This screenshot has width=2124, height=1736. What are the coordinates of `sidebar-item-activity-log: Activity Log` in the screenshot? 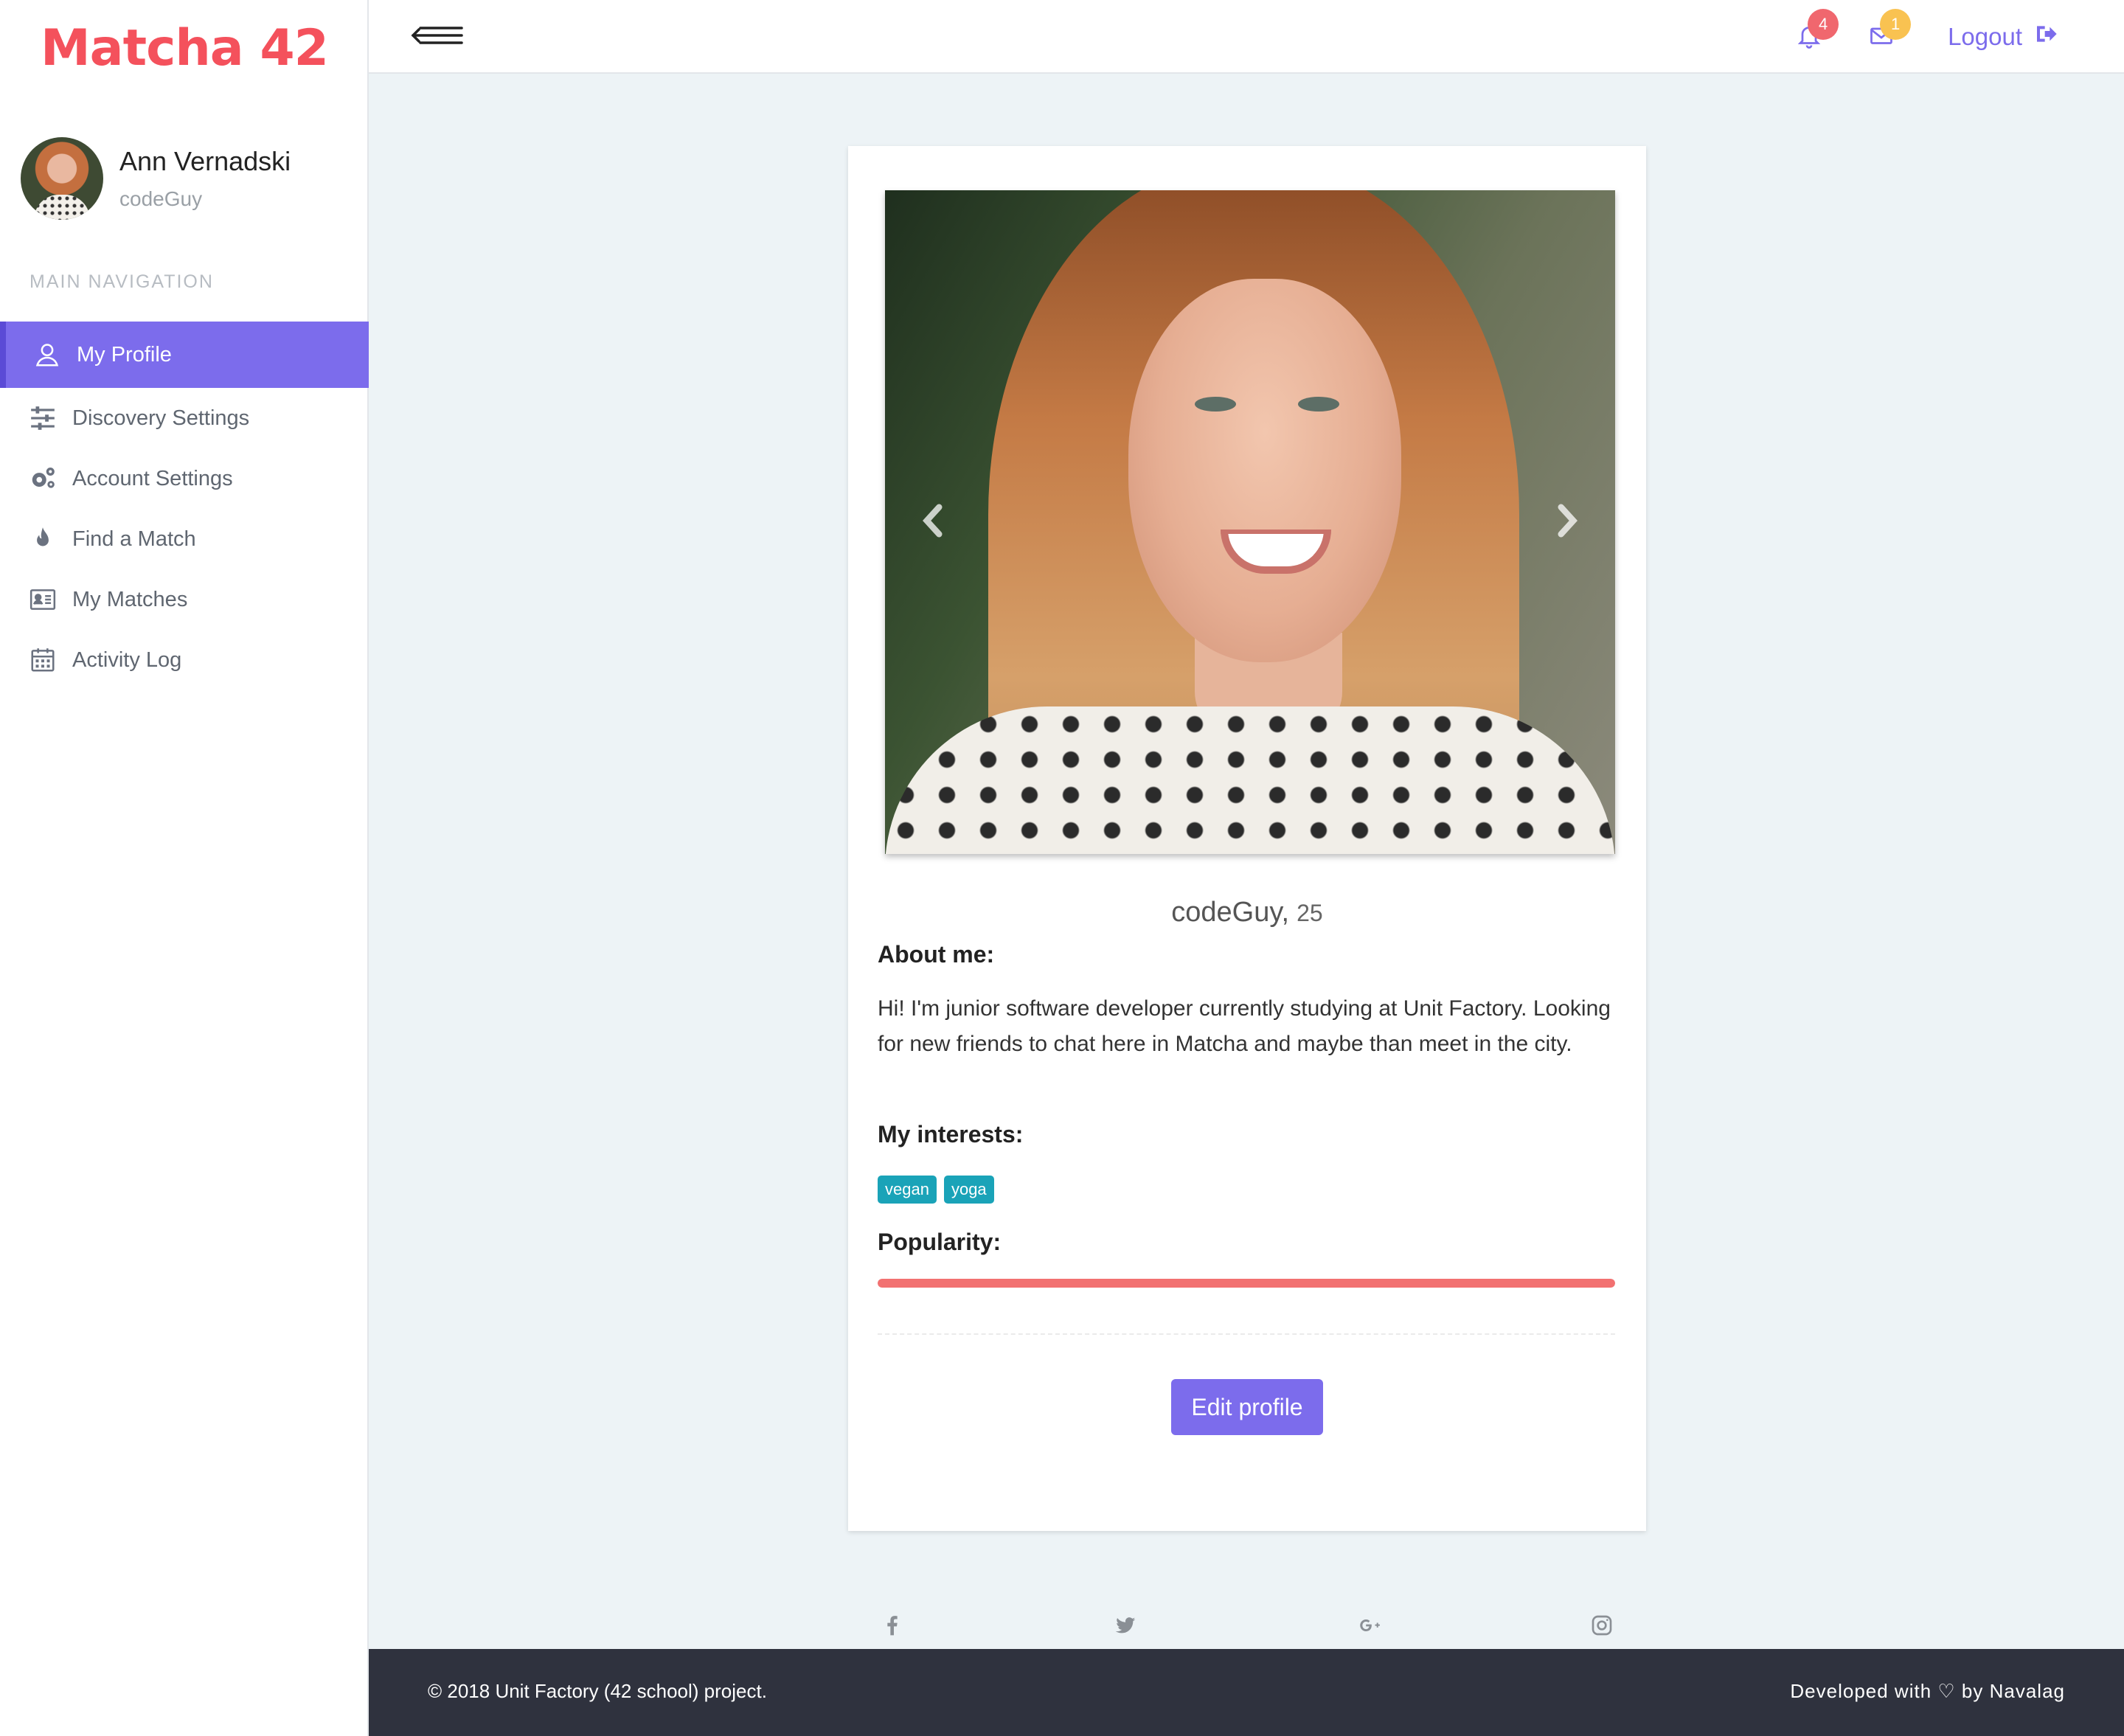 It's located at (184, 660).